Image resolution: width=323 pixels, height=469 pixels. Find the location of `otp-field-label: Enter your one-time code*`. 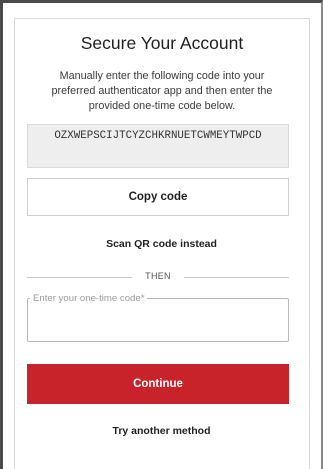

otp-field-label: Enter your one-time code* is located at coordinates (89, 299).